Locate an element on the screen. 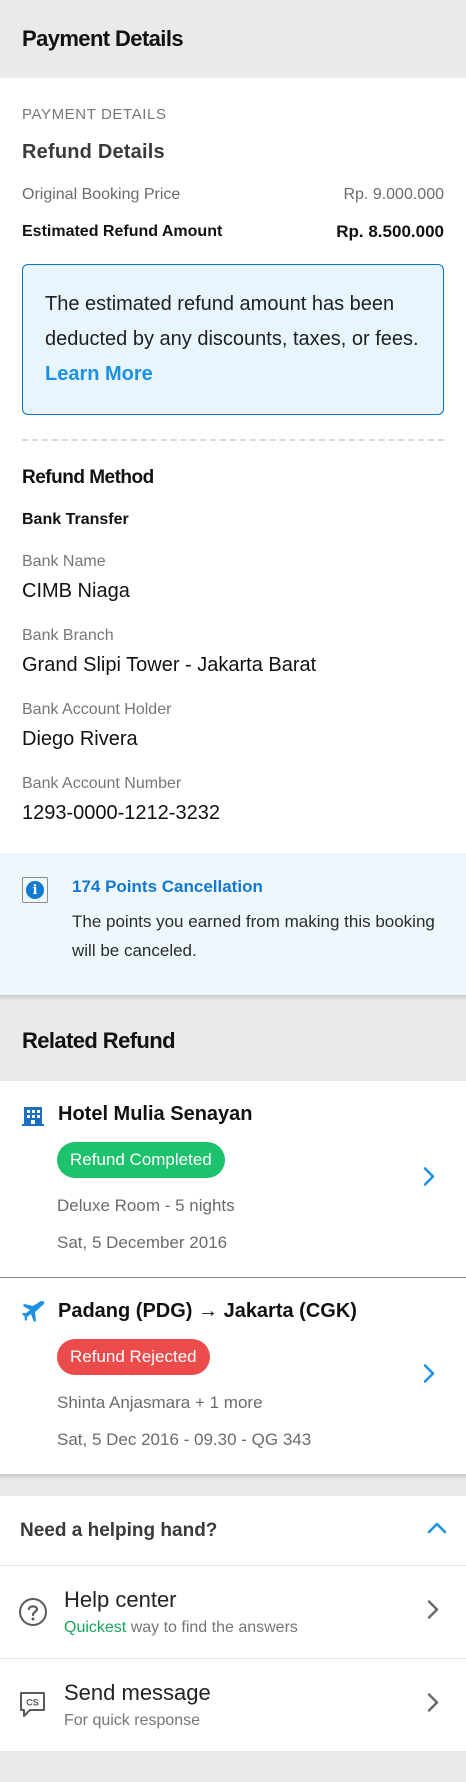 This screenshot has width=466, height=1782. bank-name-label: Bank Name is located at coordinates (64, 561).